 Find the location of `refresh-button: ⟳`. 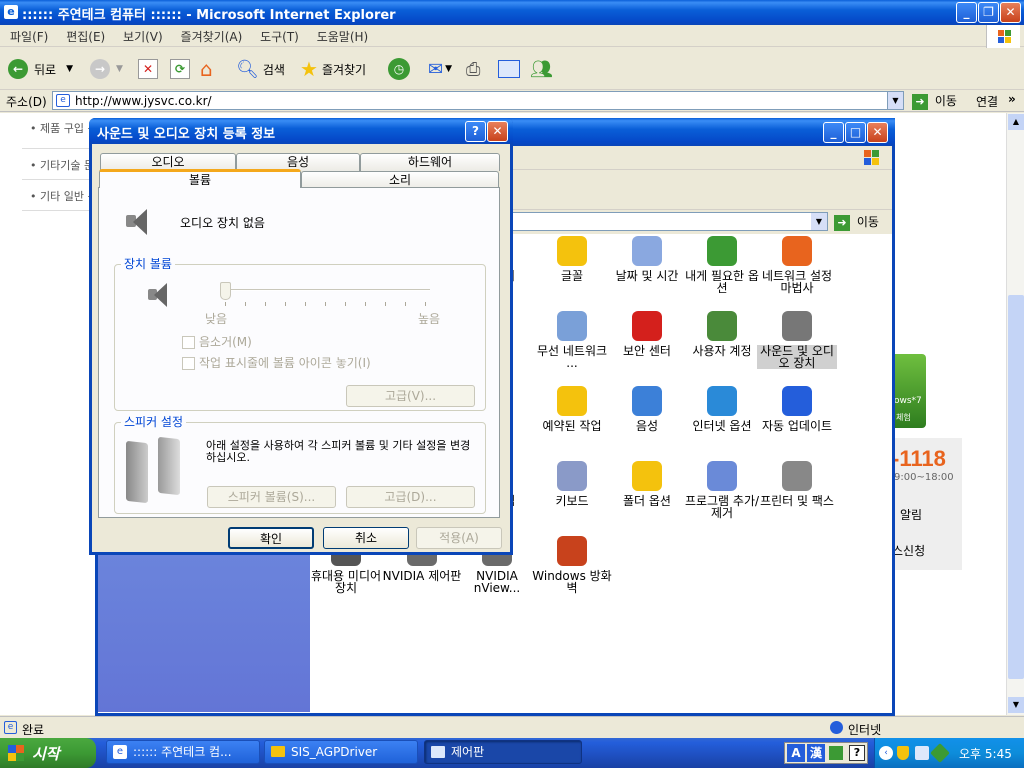

refresh-button: ⟳ is located at coordinates (180, 69).